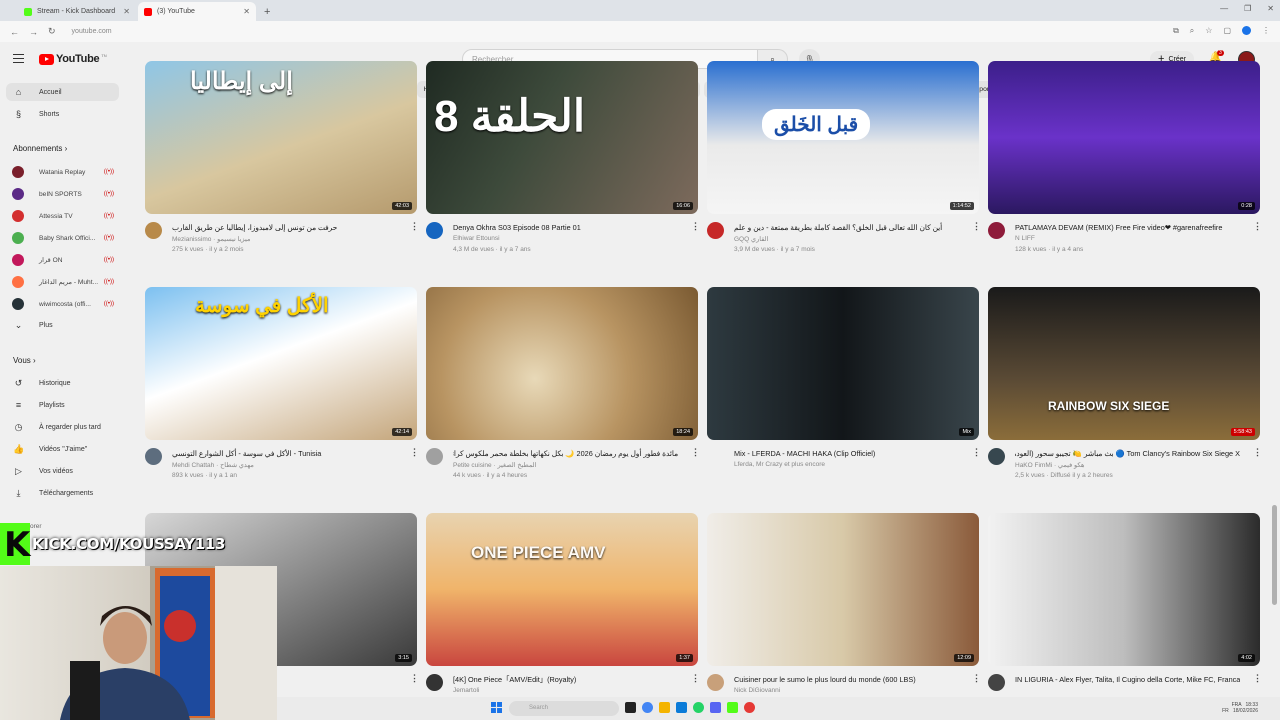  What do you see at coordinates (1176, 31) in the screenshot?
I see `install-icon: ⧉` at bounding box center [1176, 31].